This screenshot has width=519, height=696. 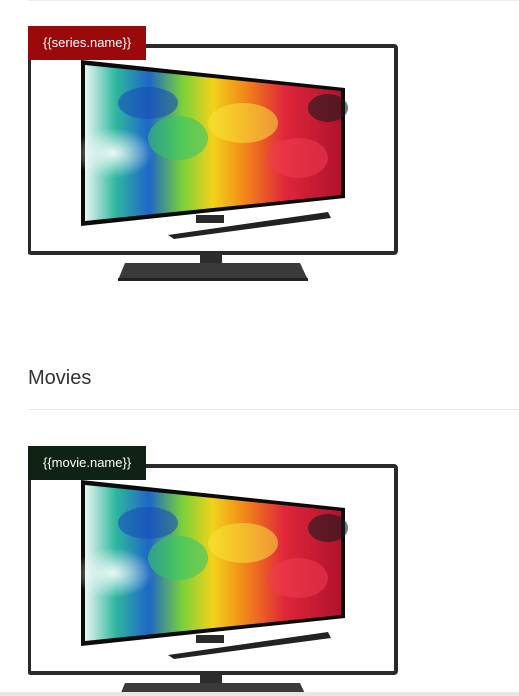 What do you see at coordinates (60, 378) in the screenshot?
I see `movies-section-title: Movies` at bounding box center [60, 378].